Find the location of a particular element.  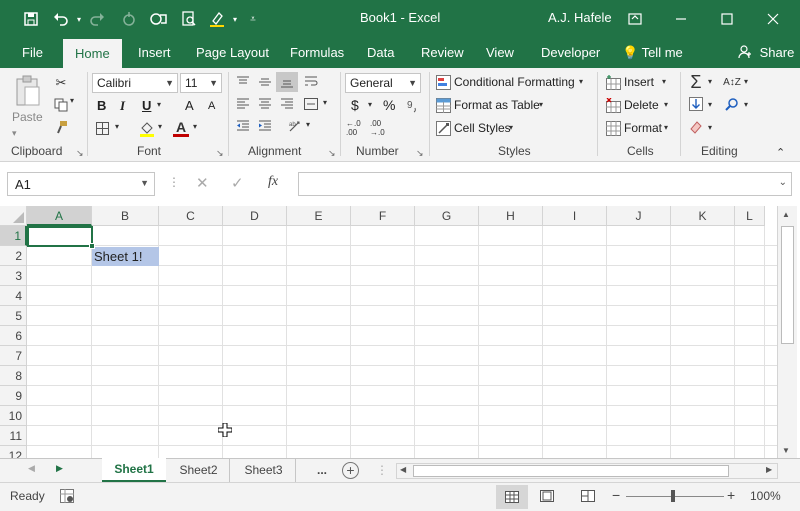

ribbon-display-icon is located at coordinates (635, 19).